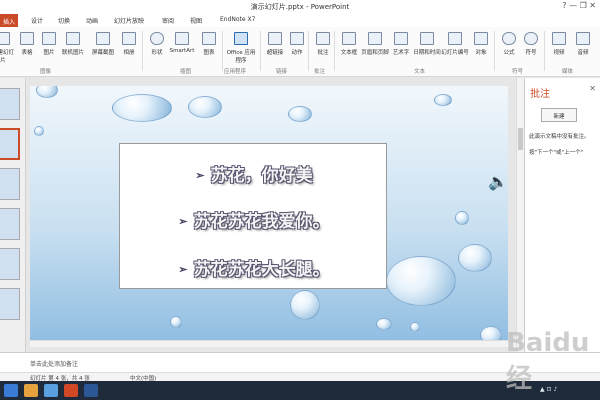 The width and height of the screenshot is (600, 400). Describe the element at coordinates (559, 137) in the screenshot. I see `comments-empty-text: 此演示文稿中没有批注。` at that location.